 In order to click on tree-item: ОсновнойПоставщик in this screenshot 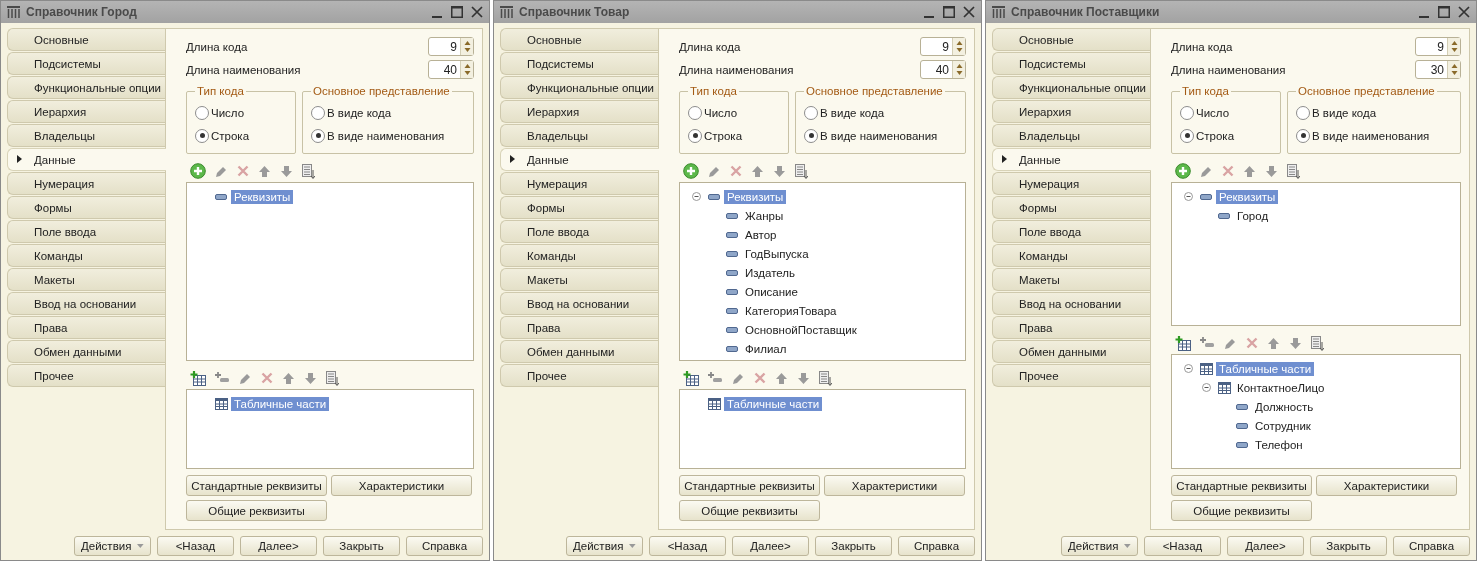, I will do `click(801, 329)`.